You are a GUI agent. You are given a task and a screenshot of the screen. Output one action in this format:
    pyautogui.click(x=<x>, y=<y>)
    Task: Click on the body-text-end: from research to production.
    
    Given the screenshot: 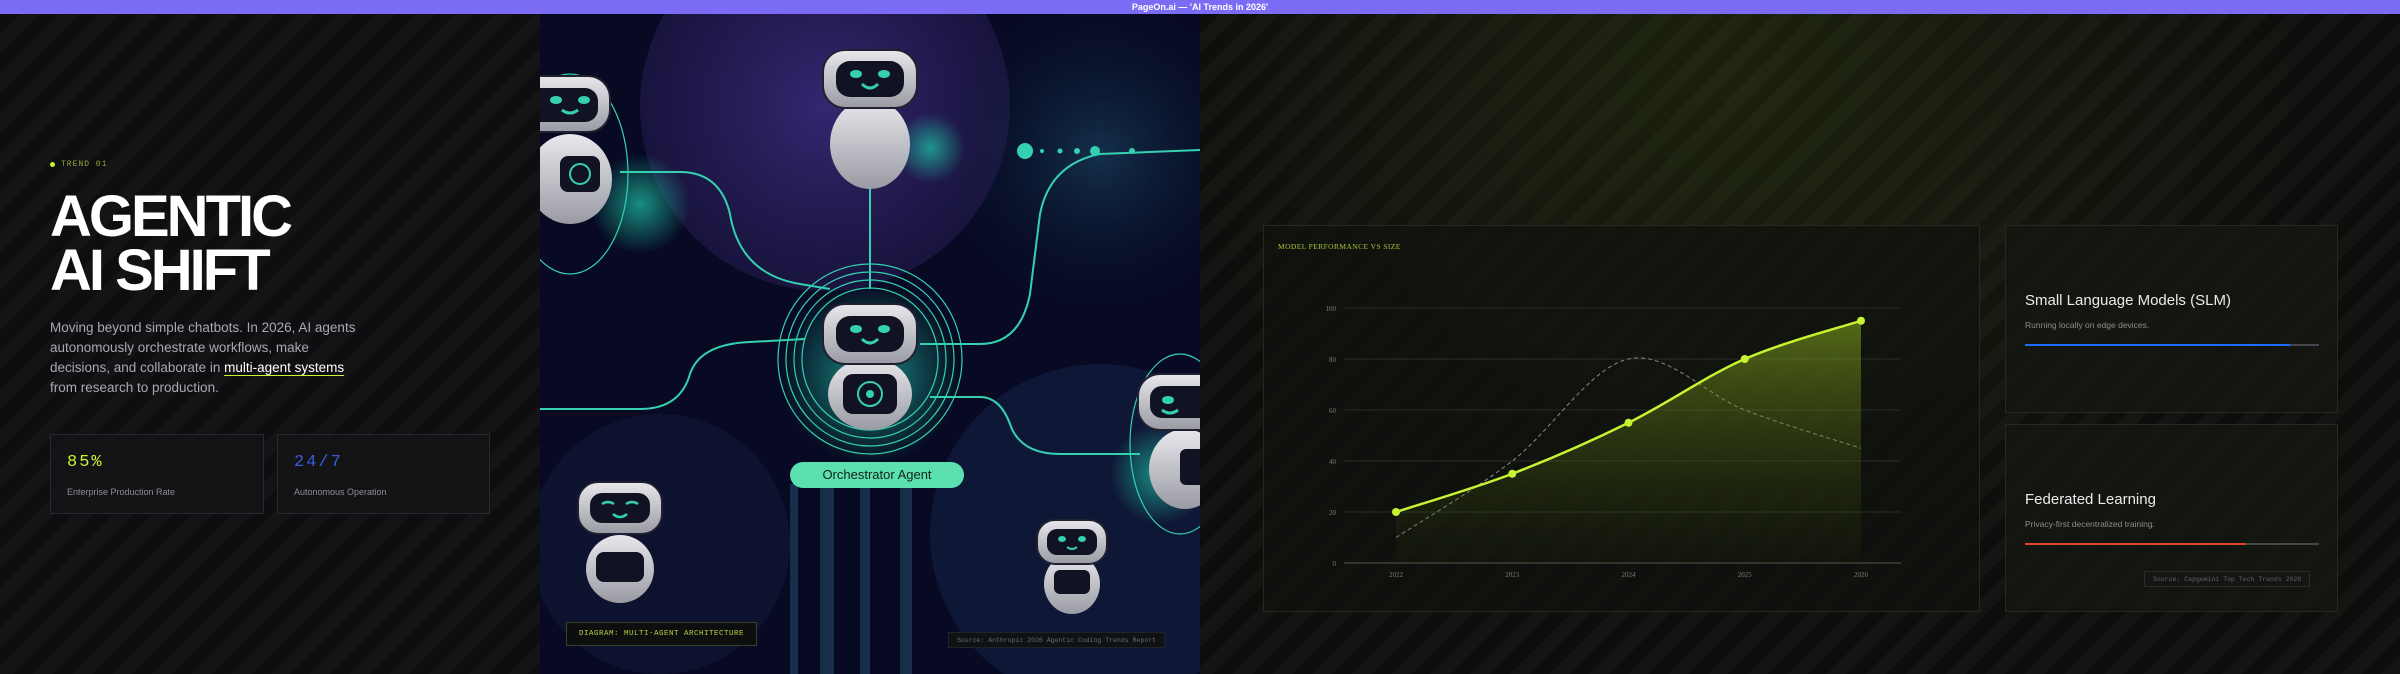 What is the action you would take?
    pyautogui.click(x=134, y=387)
    